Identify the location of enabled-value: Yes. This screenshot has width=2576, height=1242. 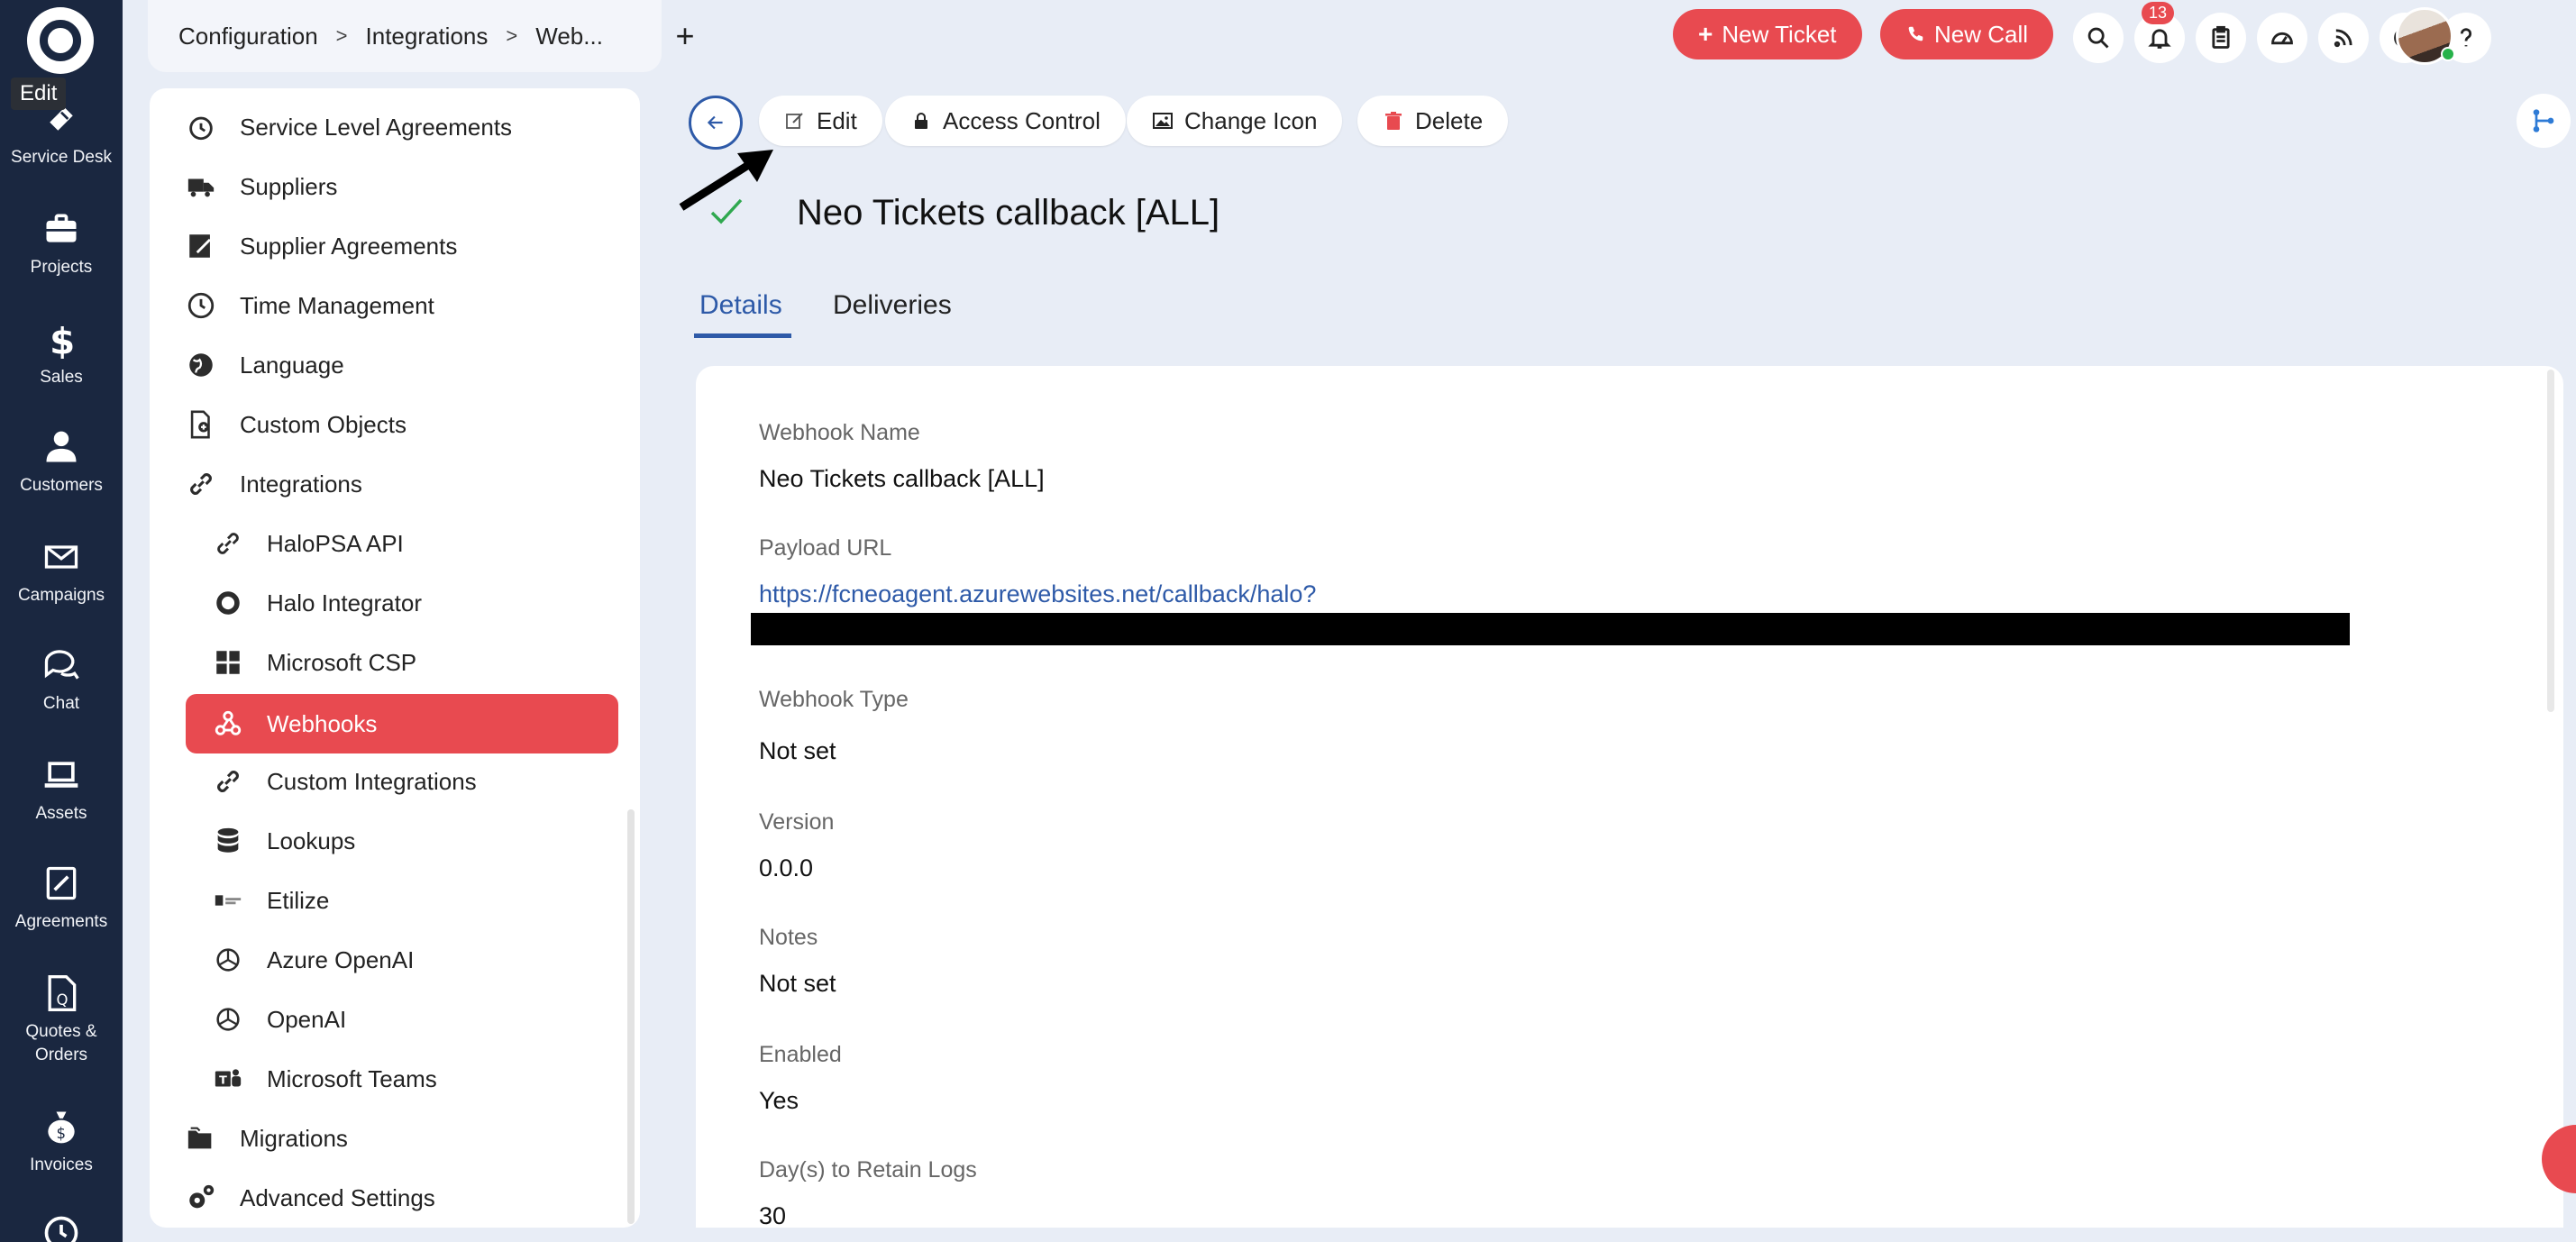
(779, 1101).